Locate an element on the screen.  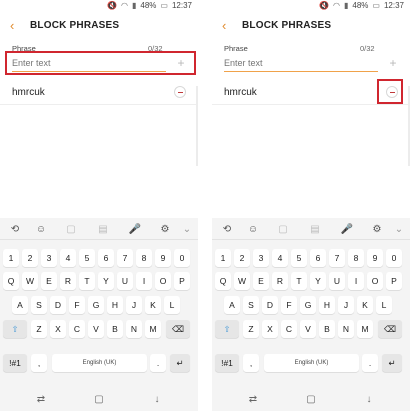
mic-icon: 🎤 is located at coordinates (135, 230).